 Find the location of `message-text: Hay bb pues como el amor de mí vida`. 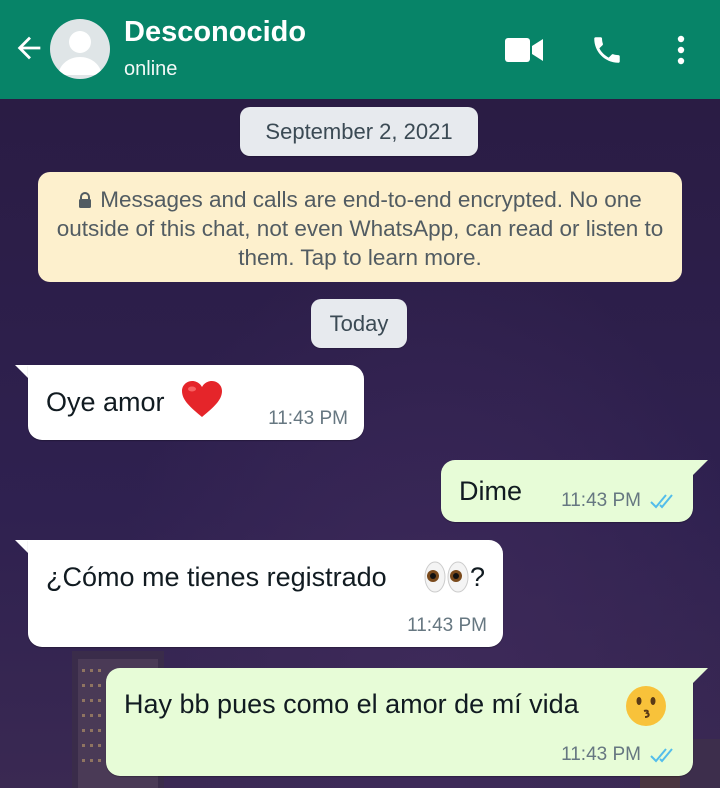

message-text: Hay bb pues como el amor de mí vida is located at coordinates (351, 704).